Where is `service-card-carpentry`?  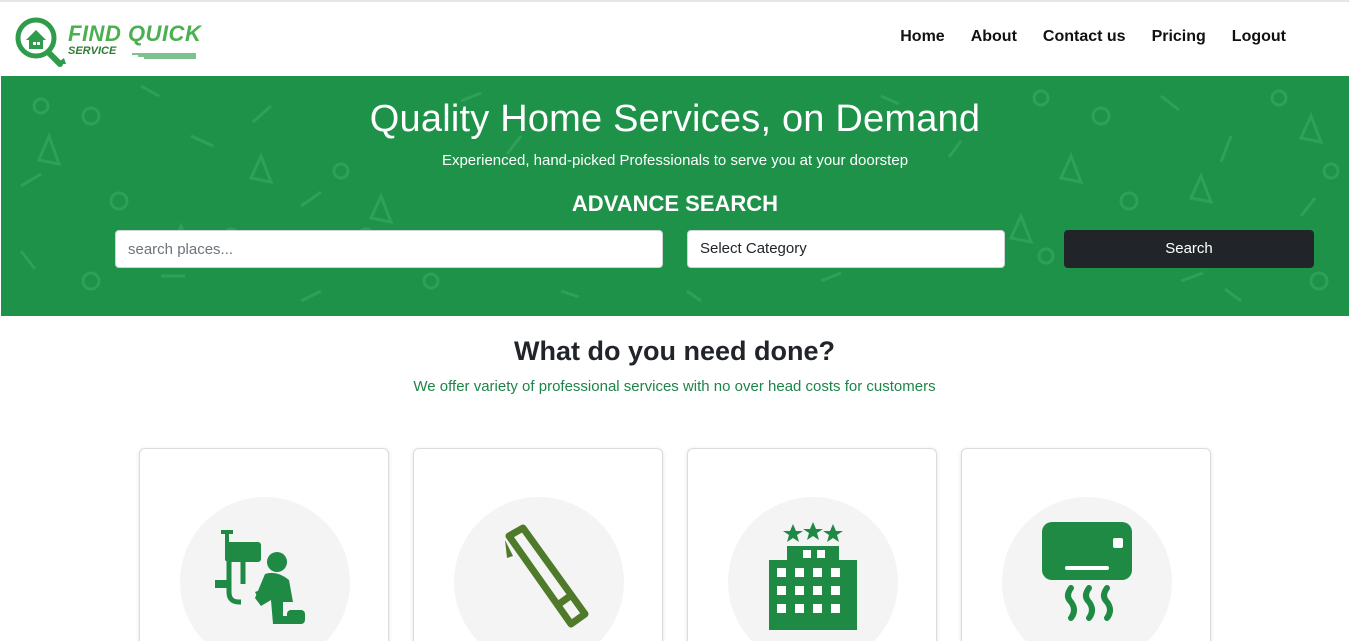
service-card-carpentry is located at coordinates (538, 544).